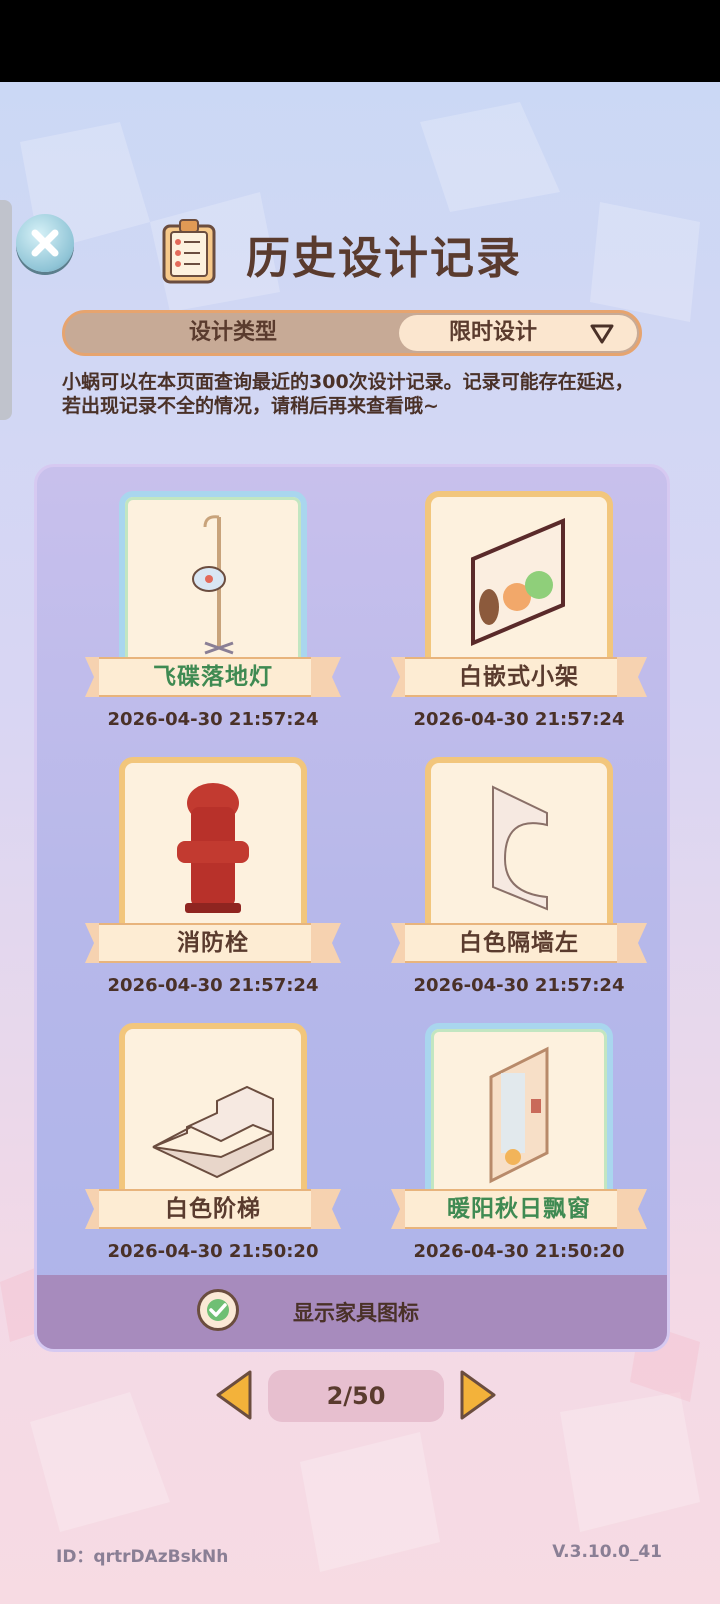 This screenshot has width=720, height=1604. I want to click on white-stairs-icon, so click(213, 1132).